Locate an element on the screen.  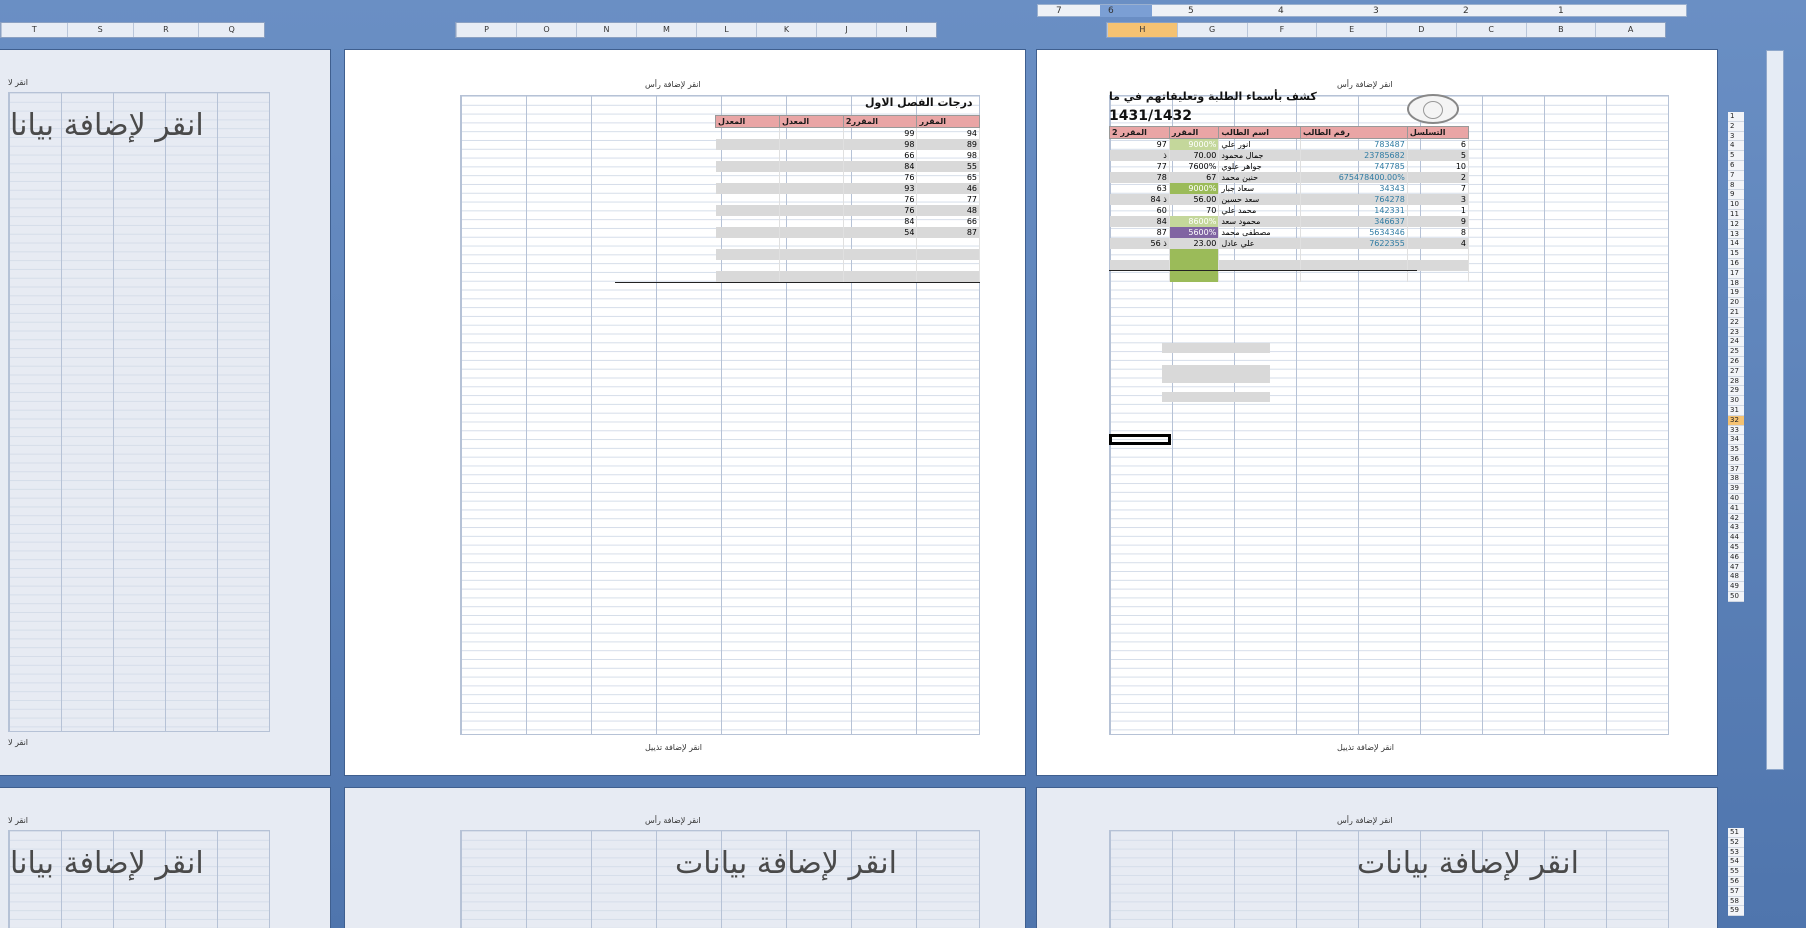
table-cell: 67 is located at coordinates (1194, 177).